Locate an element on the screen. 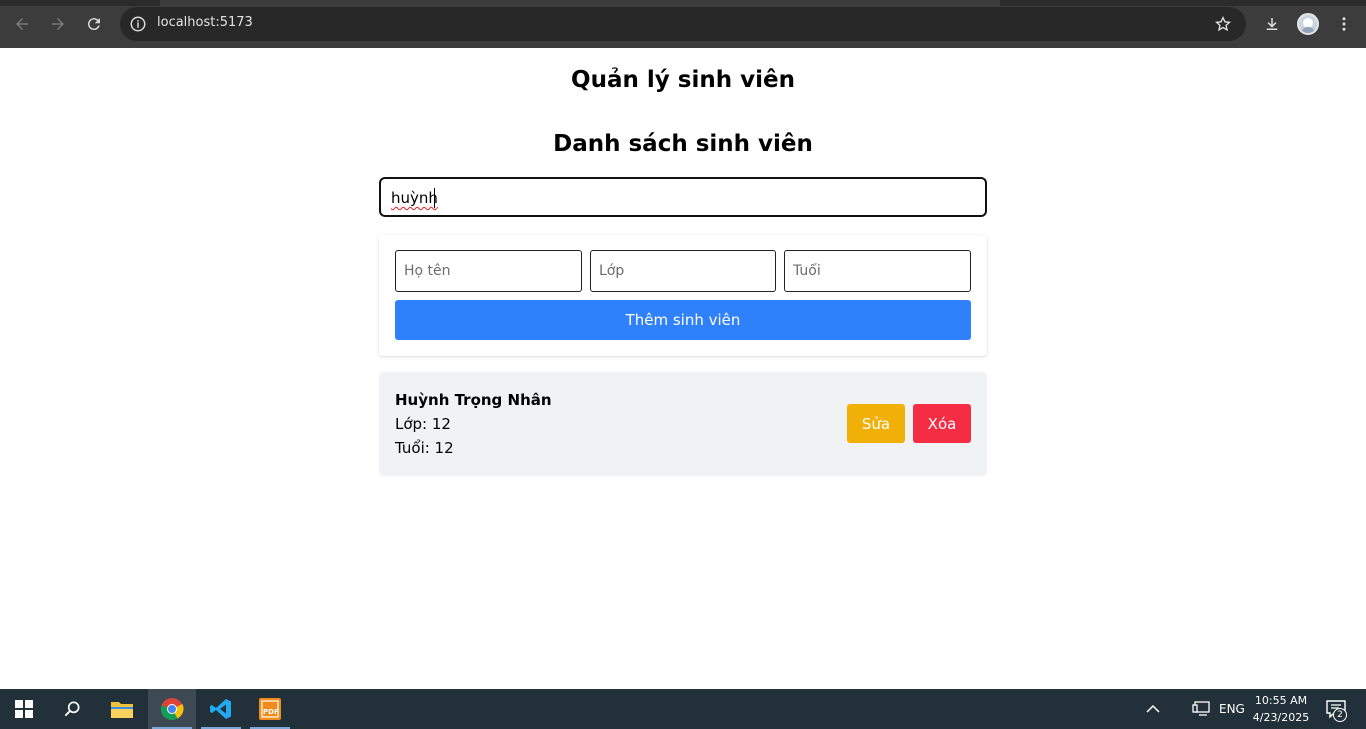  download-icon is located at coordinates (1272, 24).